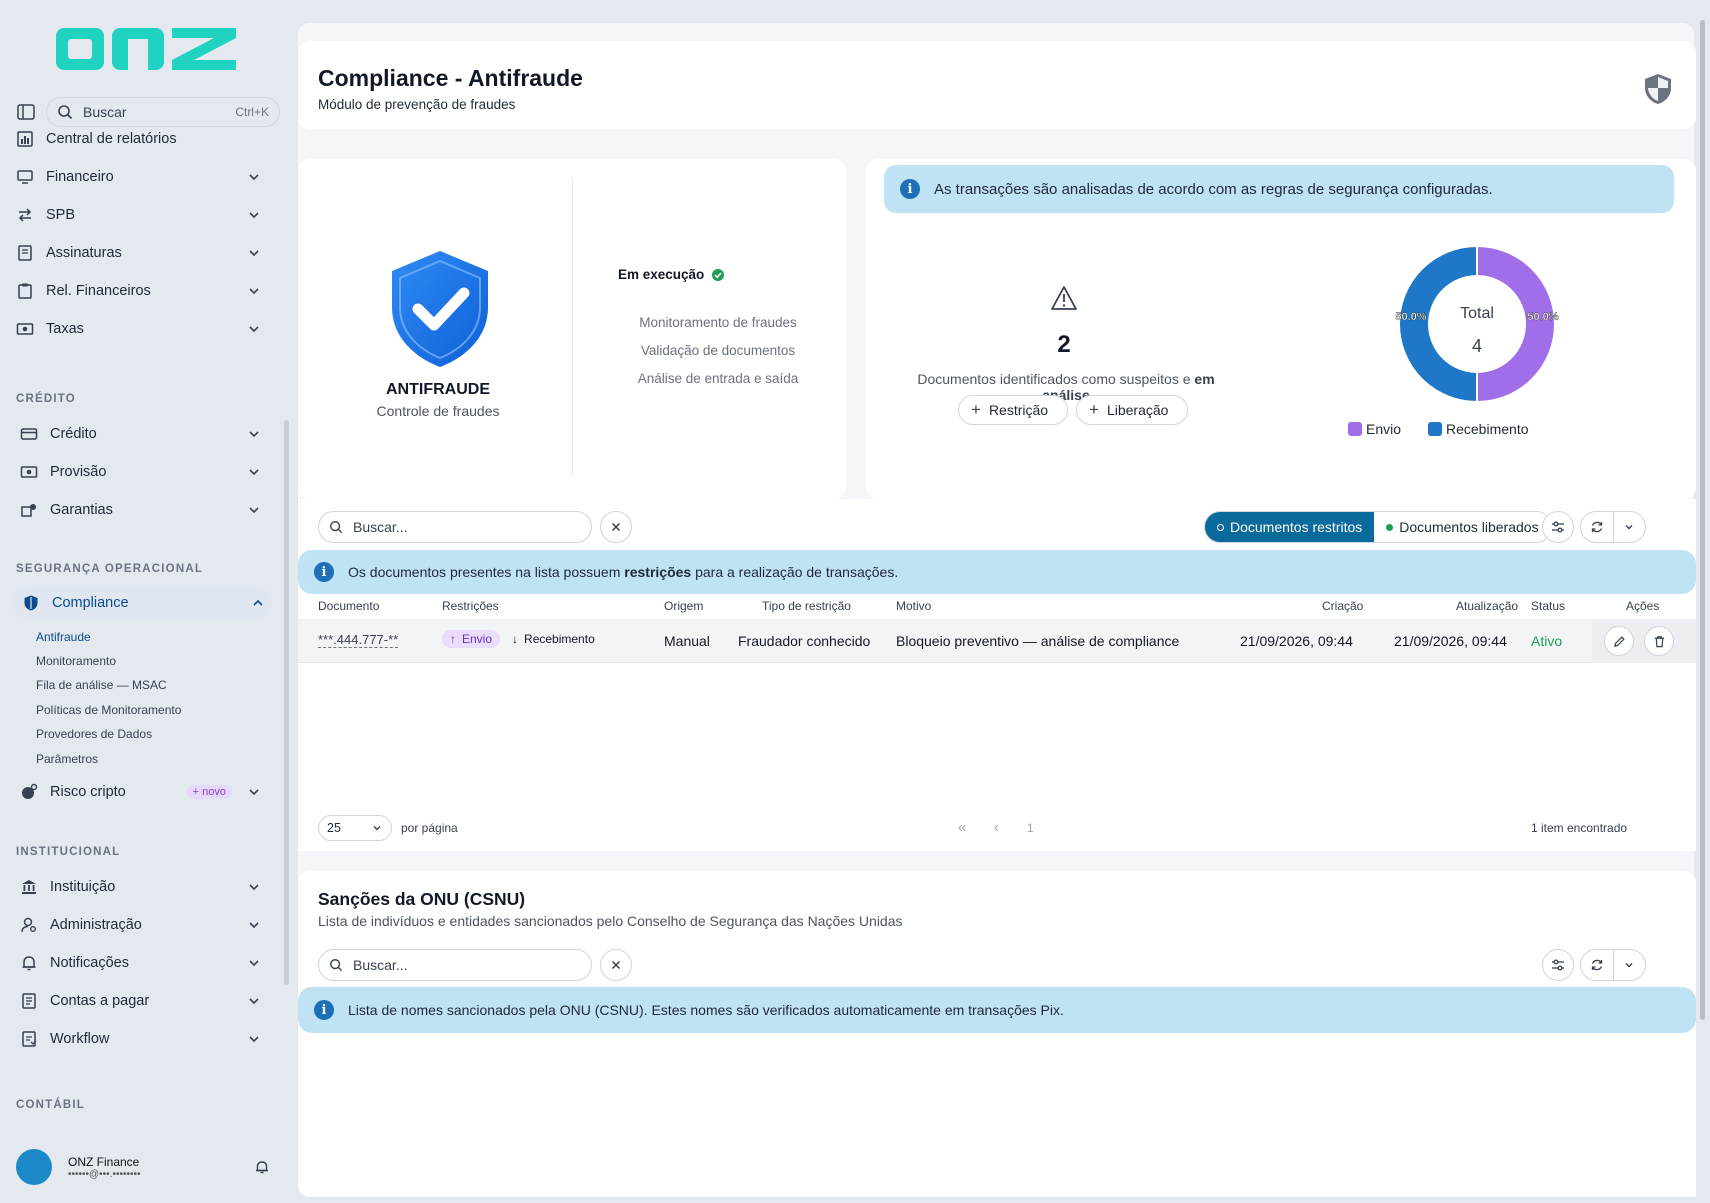 This screenshot has height=1203, width=1710. What do you see at coordinates (996, 827) in the screenshot?
I see `prev-page-button: ‹` at bounding box center [996, 827].